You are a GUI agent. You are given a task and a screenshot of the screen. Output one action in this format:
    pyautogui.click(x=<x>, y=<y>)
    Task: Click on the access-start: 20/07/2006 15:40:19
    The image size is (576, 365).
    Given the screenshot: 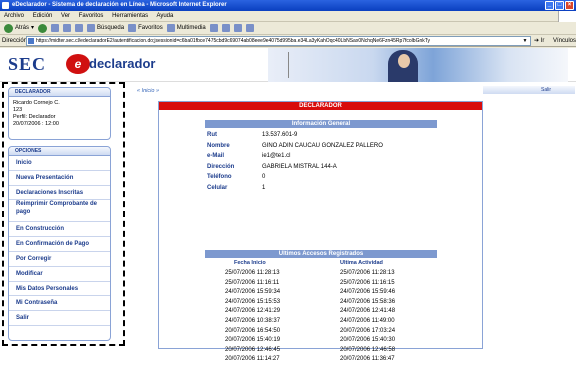 What is the action you would take?
    pyautogui.click(x=253, y=340)
    